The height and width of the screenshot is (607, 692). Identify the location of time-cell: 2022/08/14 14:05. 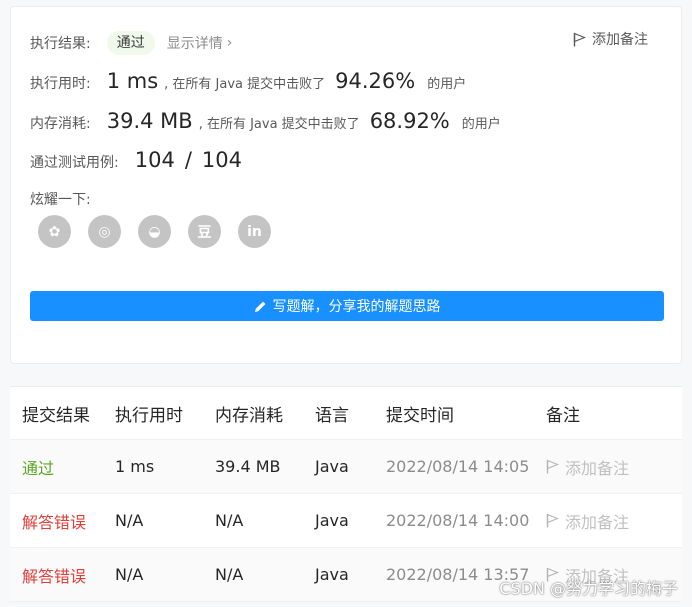
(458, 466).